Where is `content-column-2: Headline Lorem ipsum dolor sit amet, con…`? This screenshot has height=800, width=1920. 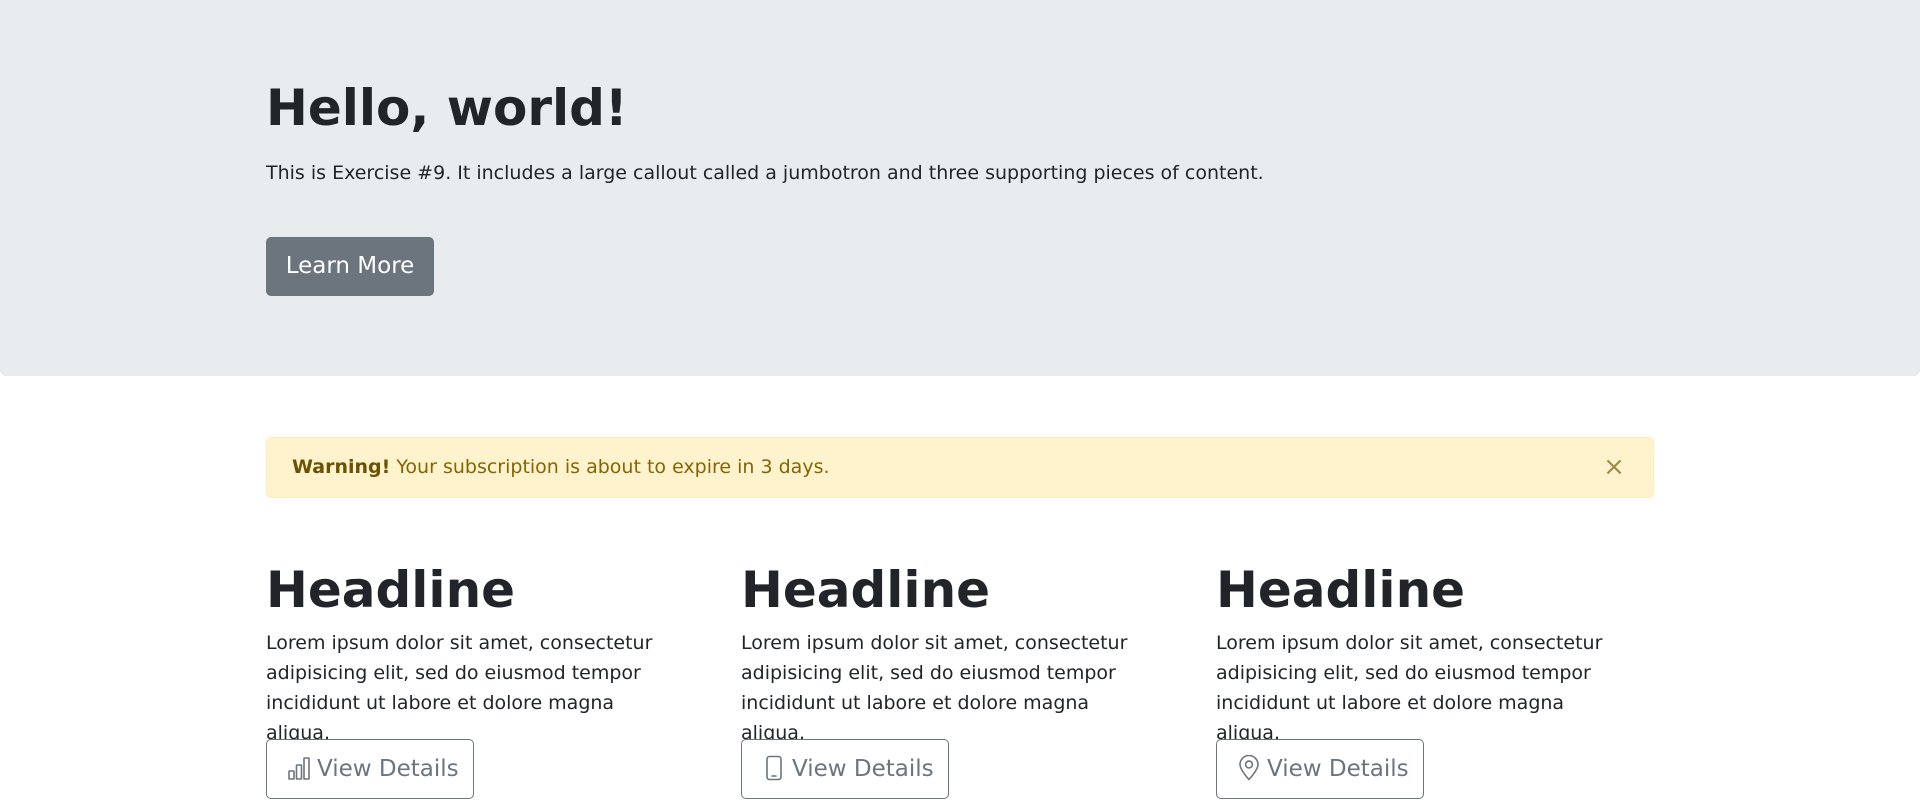
content-column-2: Headline Lorem ipsum dolor sit amet, con… is located at coordinates (951, 679).